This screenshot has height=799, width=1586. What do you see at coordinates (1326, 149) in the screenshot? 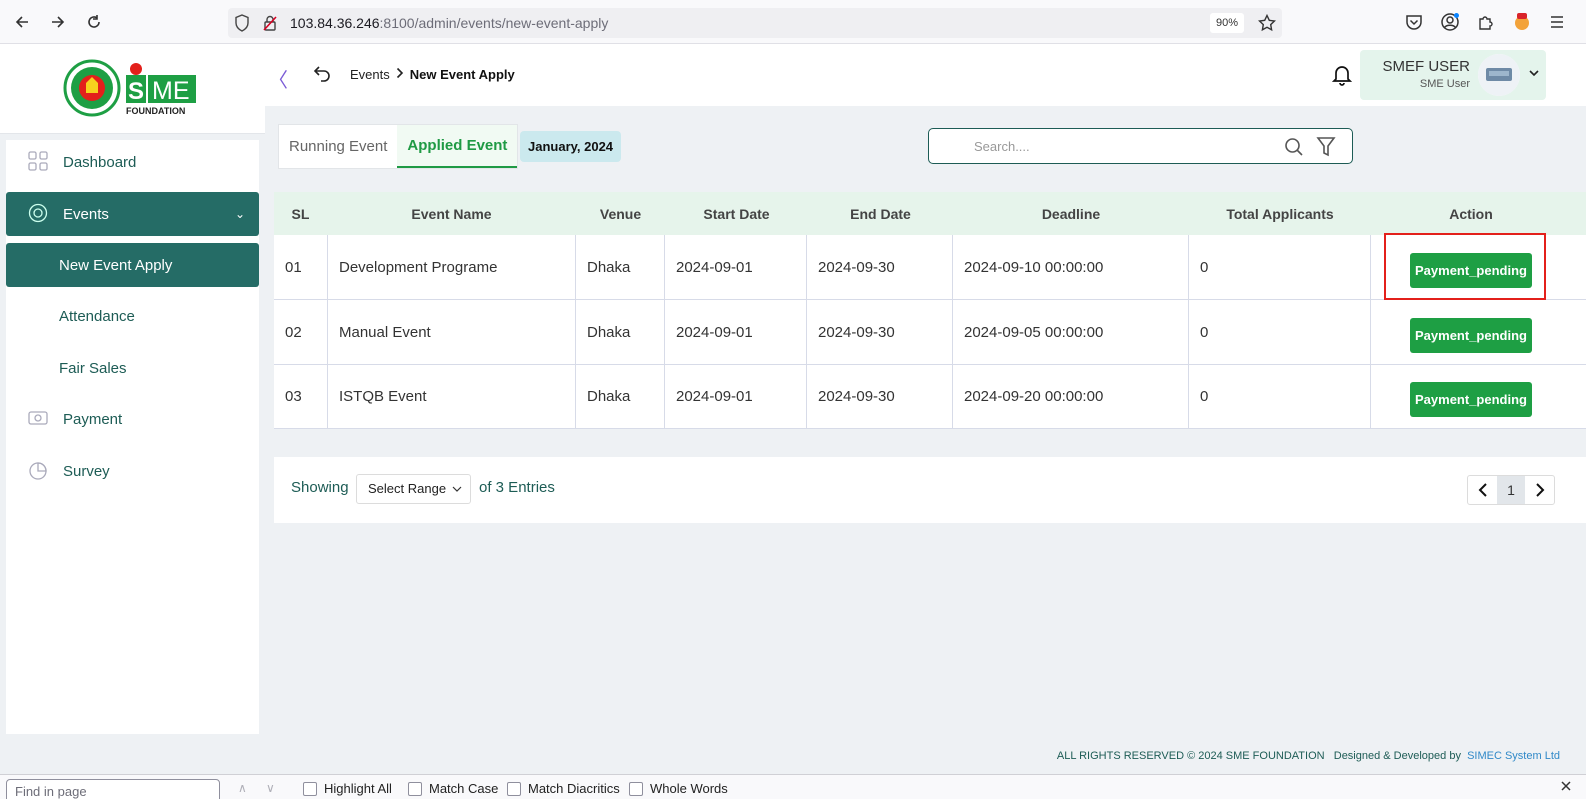
I see `filter-icon` at bounding box center [1326, 149].